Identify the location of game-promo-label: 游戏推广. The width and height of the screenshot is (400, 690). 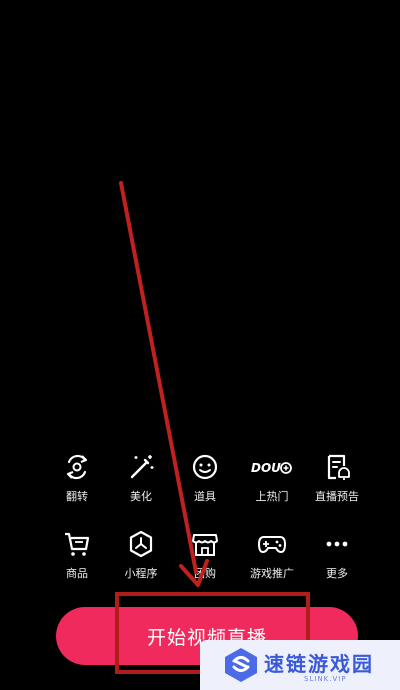
(272, 573).